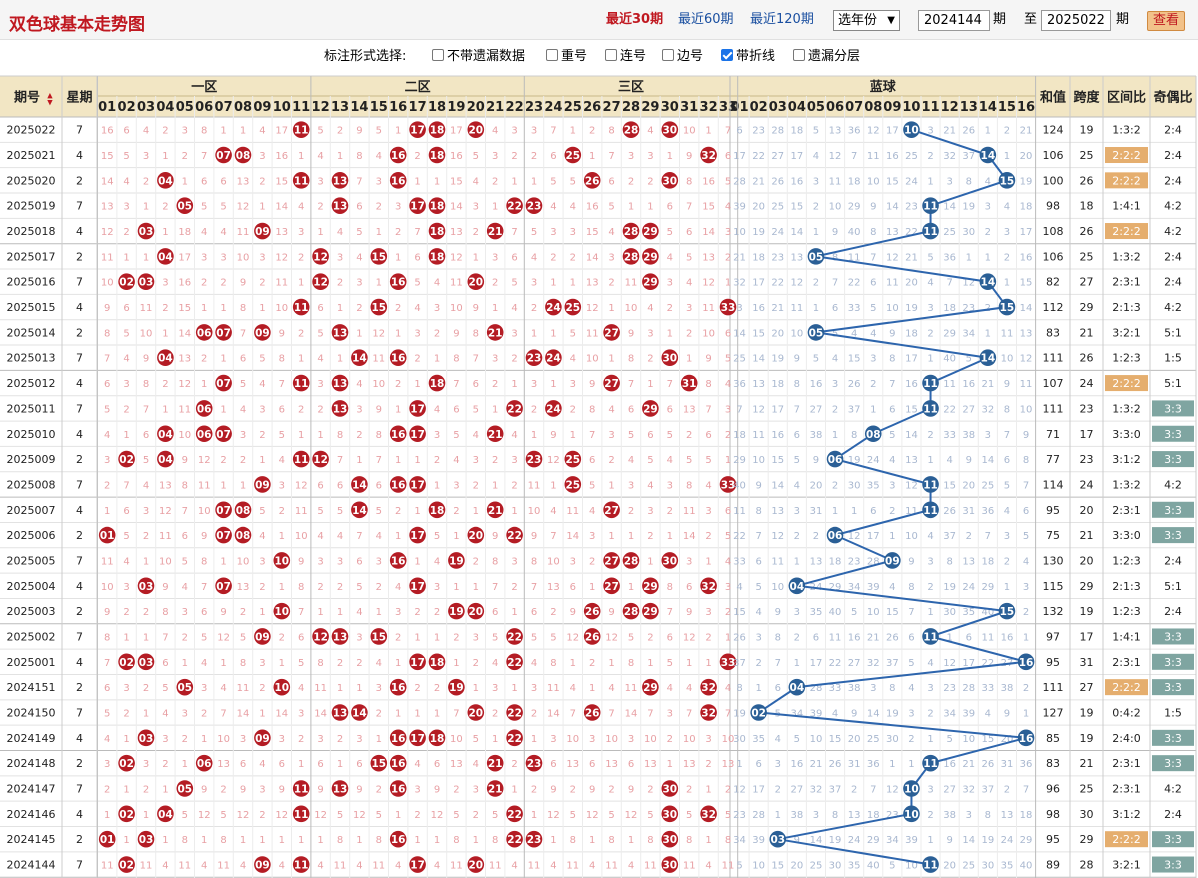 The width and height of the screenshot is (1198, 878). What do you see at coordinates (359, 359) in the screenshot?
I see `red-ball-number: 14` at bounding box center [359, 359].